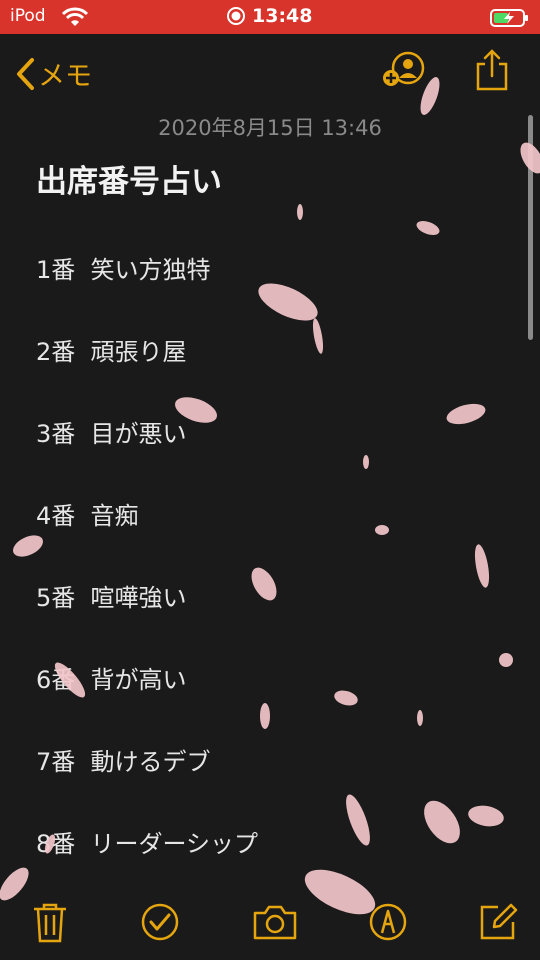 This screenshot has height=960, width=540. What do you see at coordinates (147, 841) in the screenshot?
I see `note-line: 8番 リーダーシップ` at bounding box center [147, 841].